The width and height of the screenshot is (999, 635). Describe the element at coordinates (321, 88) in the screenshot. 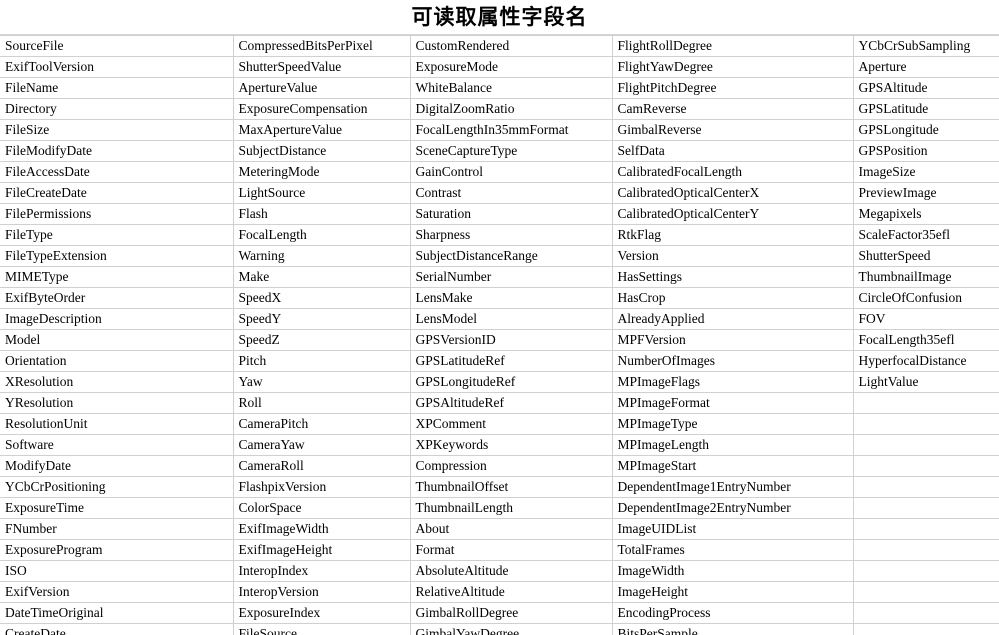

I see `table-cell: ApertureValue` at that location.